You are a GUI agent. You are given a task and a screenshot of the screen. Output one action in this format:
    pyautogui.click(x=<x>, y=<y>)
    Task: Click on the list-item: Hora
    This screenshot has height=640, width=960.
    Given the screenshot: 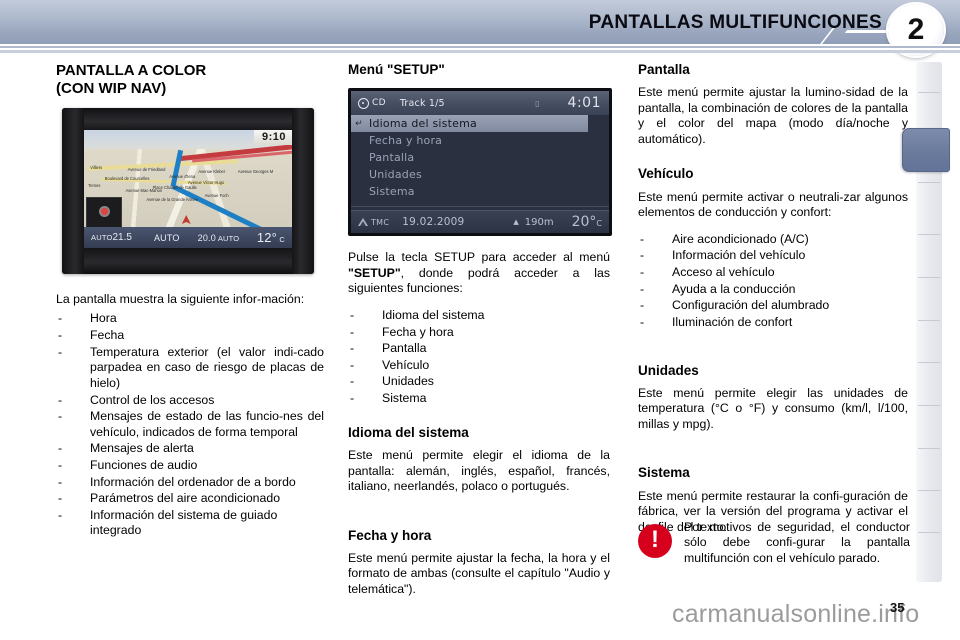 What is the action you would take?
    pyautogui.click(x=190, y=319)
    